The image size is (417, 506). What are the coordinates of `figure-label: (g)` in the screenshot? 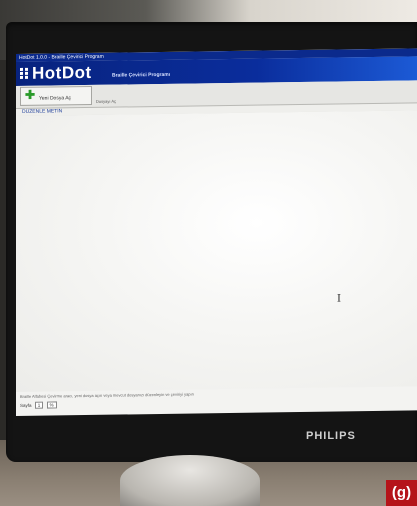 It's located at (401, 493).